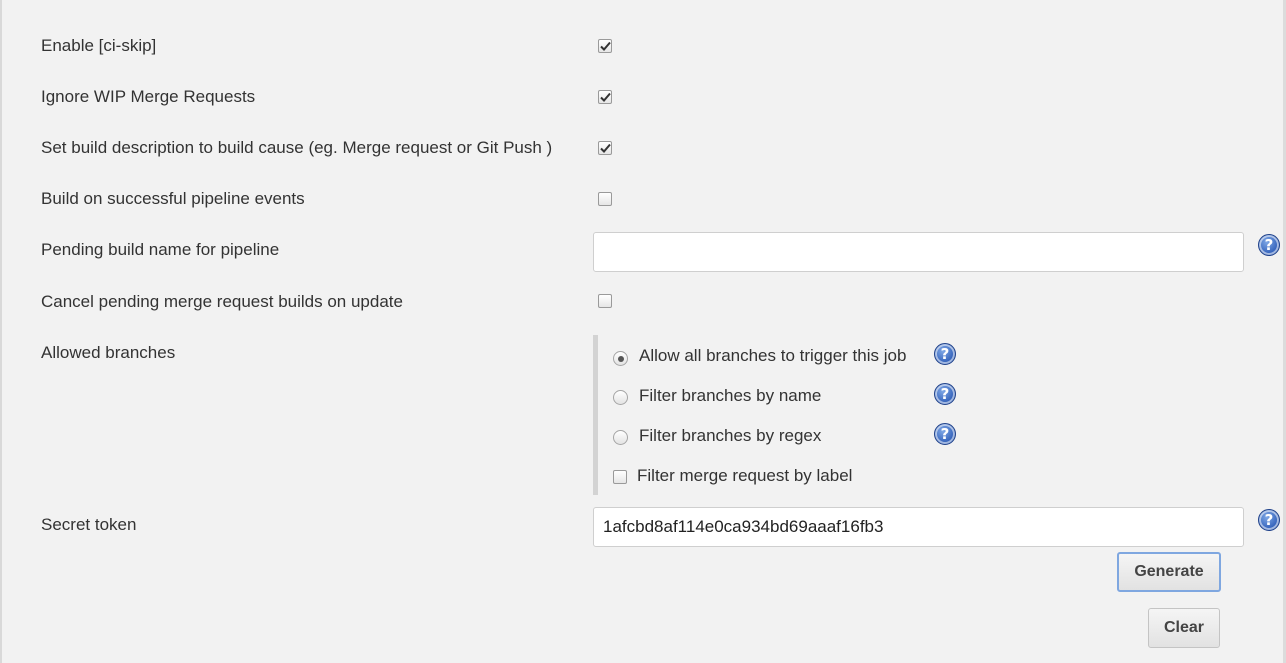 The width and height of the screenshot is (1286, 663). Describe the element at coordinates (605, 199) in the screenshot. I see `pipeline-events-checkbox` at that location.